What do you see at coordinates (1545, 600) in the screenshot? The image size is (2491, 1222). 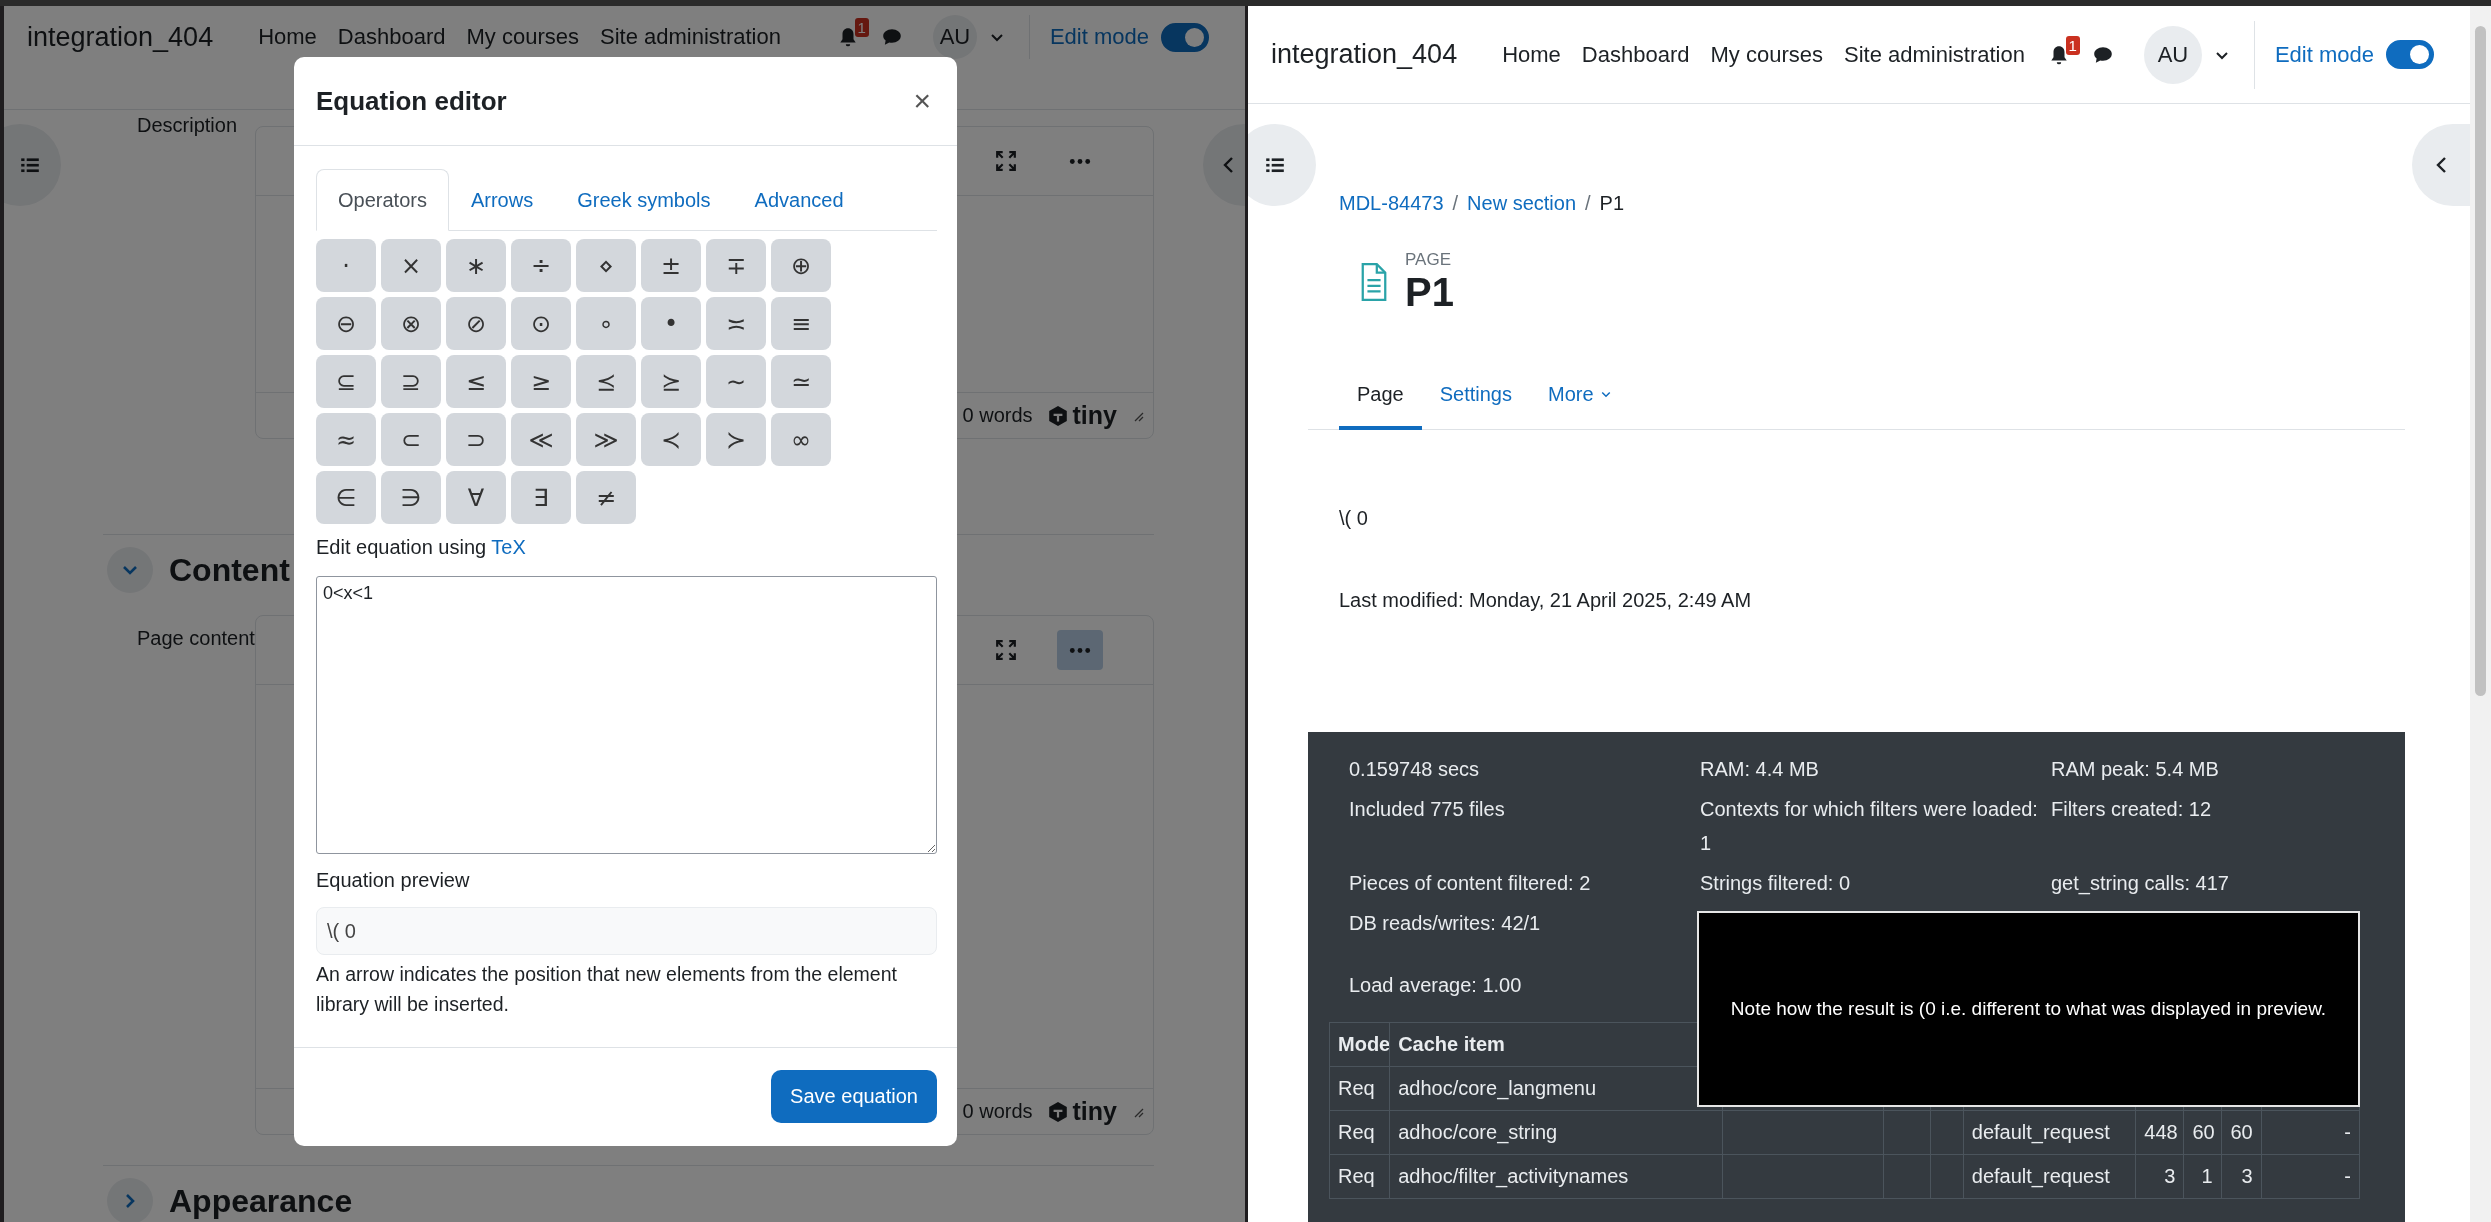 I see `last-modified-text: Last modified: Monday, 21 April 2025, 2:49 AM` at bounding box center [1545, 600].